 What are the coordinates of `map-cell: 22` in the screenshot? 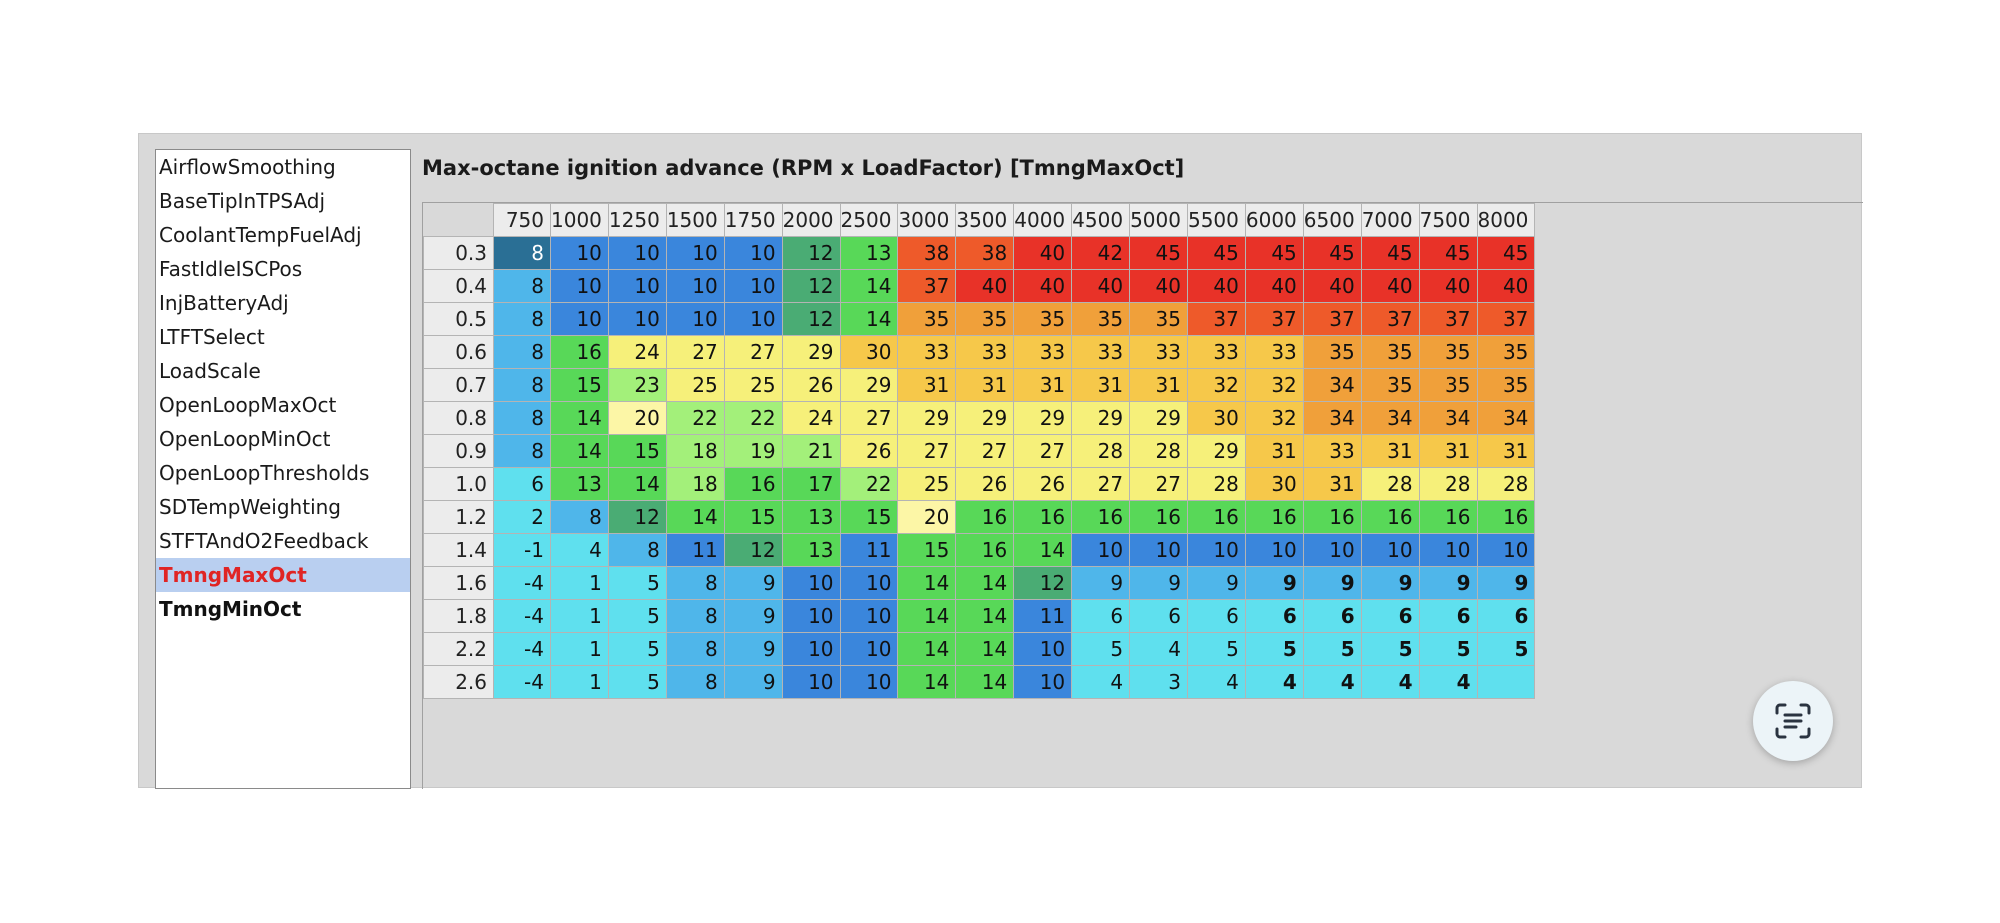 It's located at (869, 484).